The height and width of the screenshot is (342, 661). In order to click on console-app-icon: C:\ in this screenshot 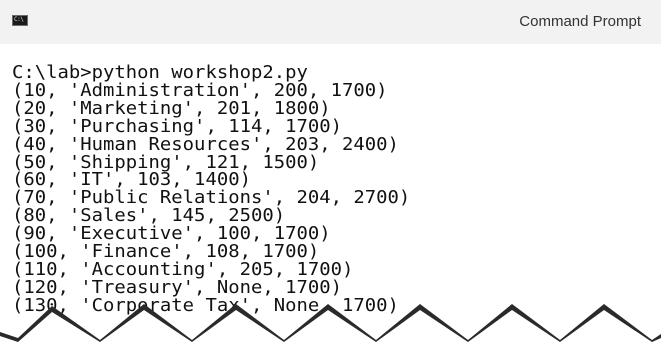, I will do `click(20, 20)`.